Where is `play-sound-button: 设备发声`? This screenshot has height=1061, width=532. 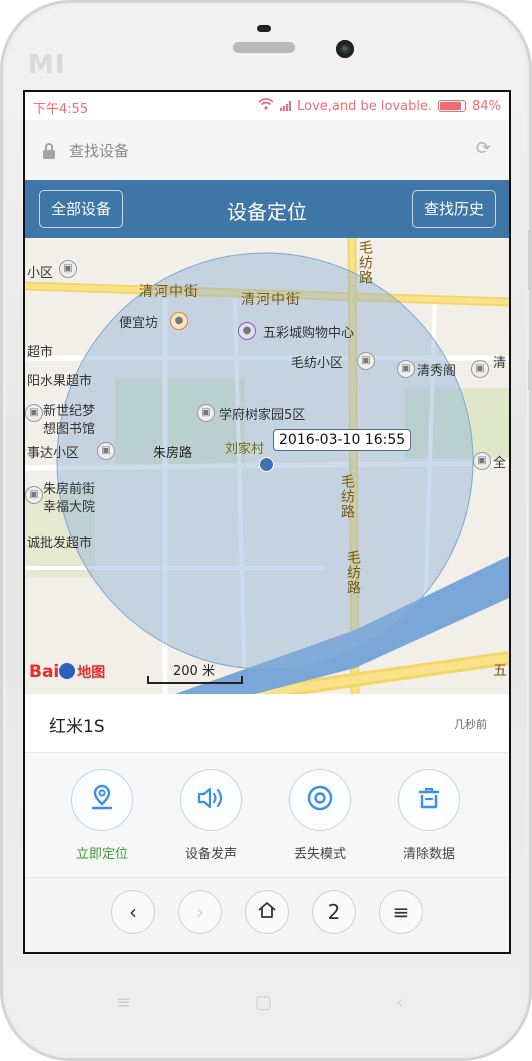 play-sound-button: 设备发声 is located at coordinates (211, 815).